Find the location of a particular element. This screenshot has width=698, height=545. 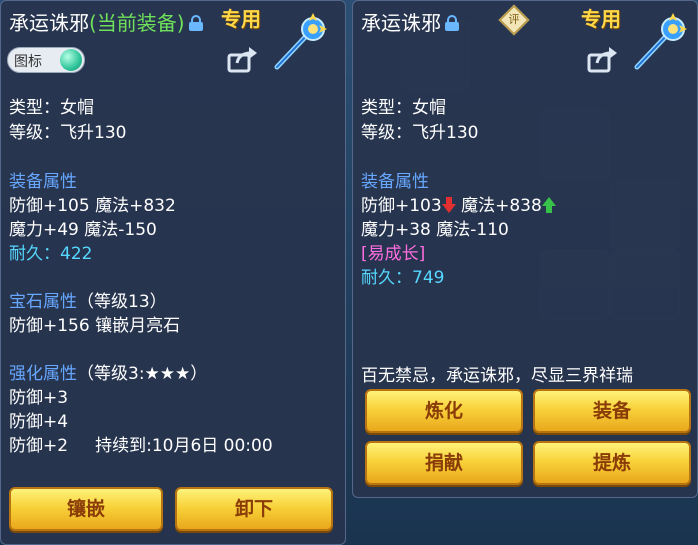

enhance-line-2: 防御+4 is located at coordinates (39, 422).